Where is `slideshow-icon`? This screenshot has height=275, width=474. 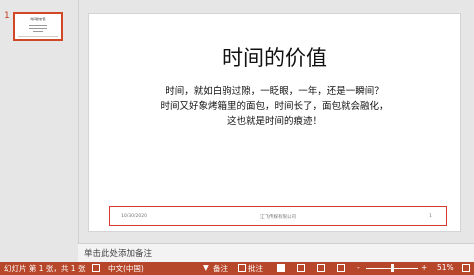 slideshow-icon is located at coordinates (341, 268).